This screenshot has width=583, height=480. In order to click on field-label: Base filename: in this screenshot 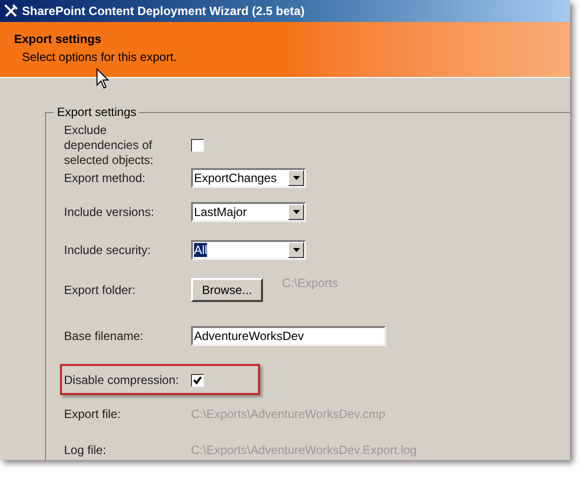, I will do `click(104, 336)`.